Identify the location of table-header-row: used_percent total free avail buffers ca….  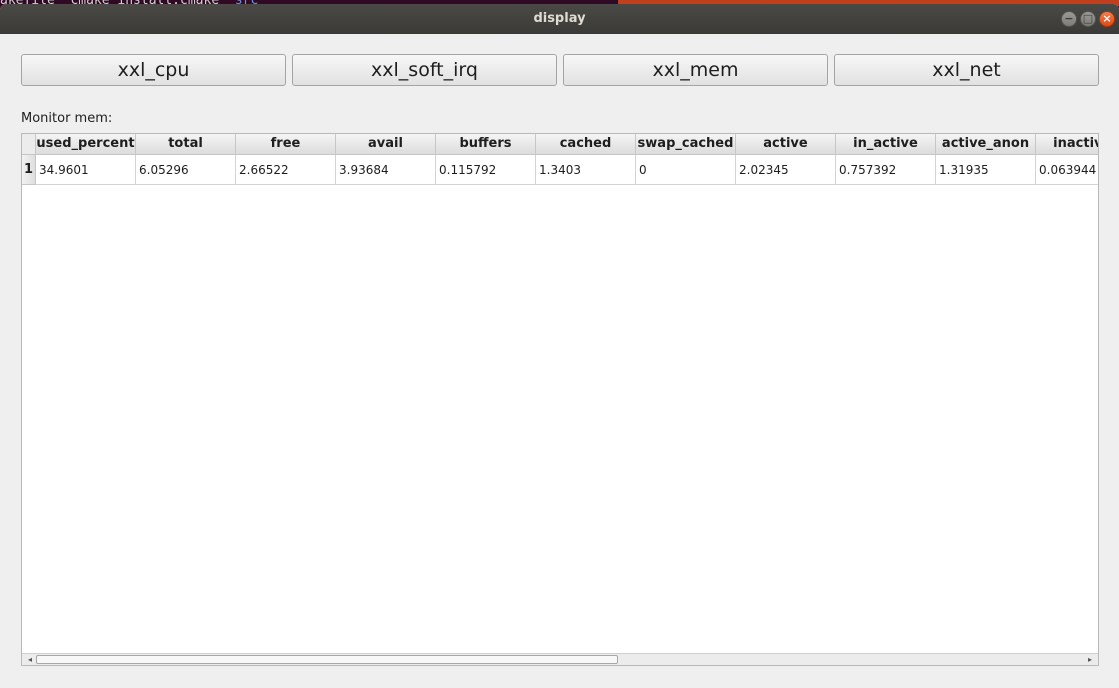
(560, 144).